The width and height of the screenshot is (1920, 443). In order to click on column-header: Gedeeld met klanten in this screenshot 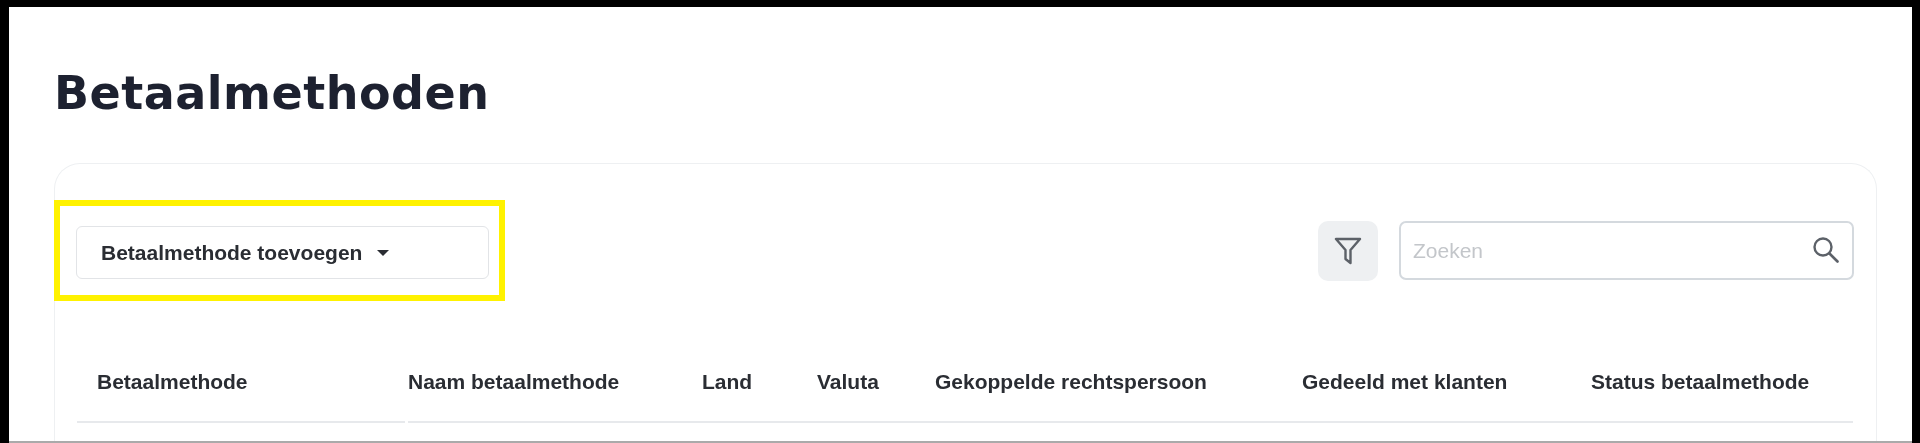, I will do `click(1405, 382)`.